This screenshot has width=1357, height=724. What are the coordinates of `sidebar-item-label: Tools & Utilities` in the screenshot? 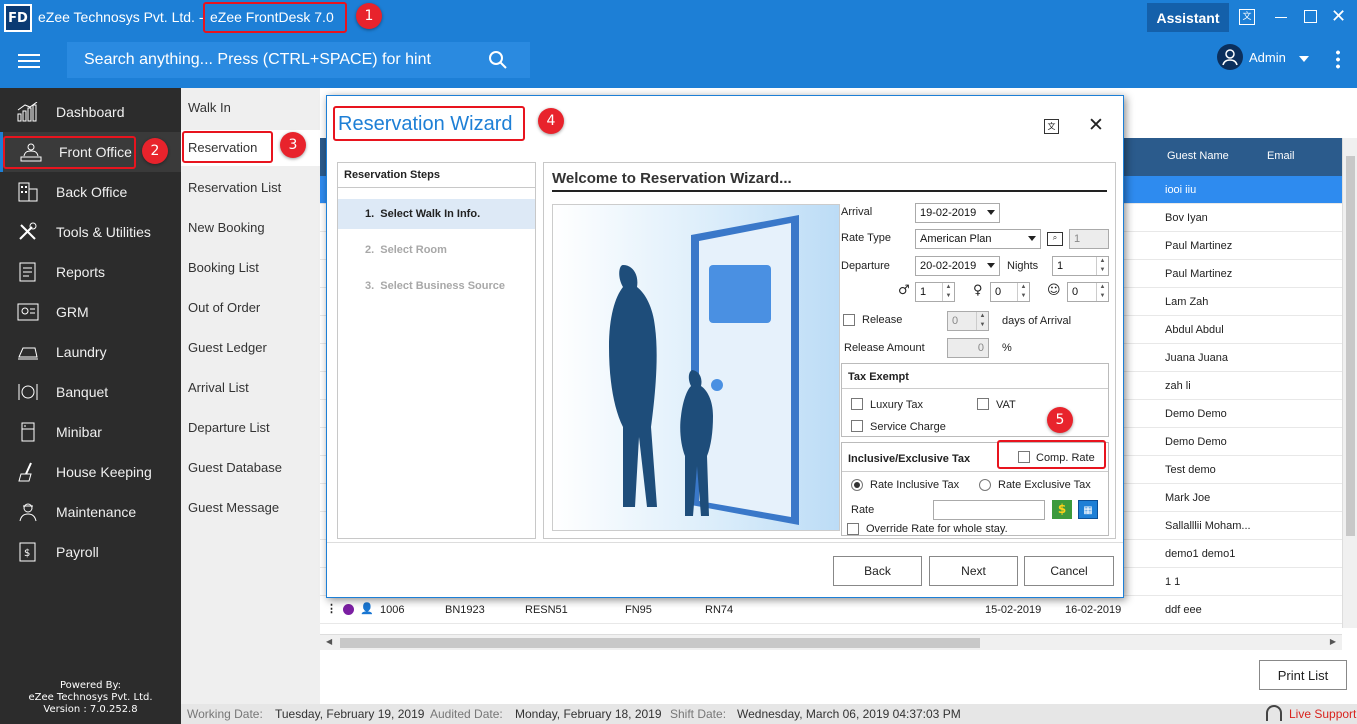 It's located at (103, 232).